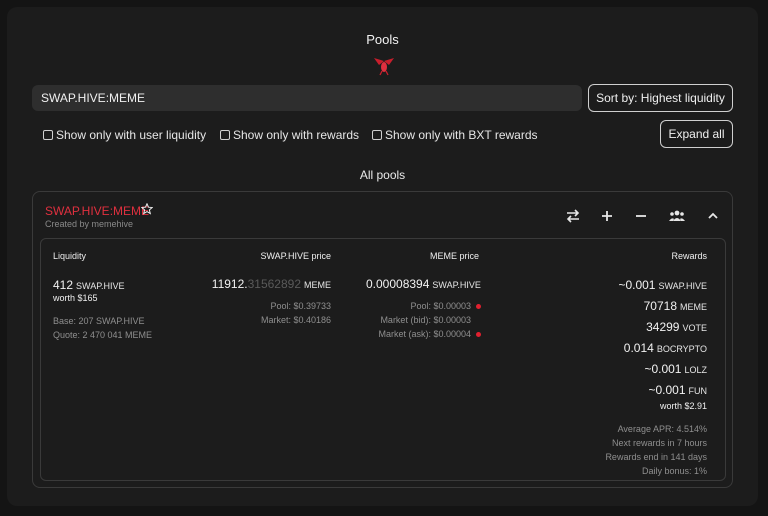  I want to click on plus-icon, so click(607, 216).